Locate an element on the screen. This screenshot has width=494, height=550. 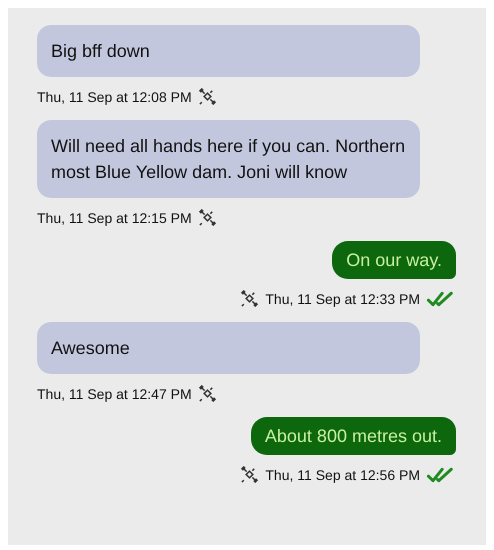
message-bubble: About 800 metres out. is located at coordinates (353, 436).